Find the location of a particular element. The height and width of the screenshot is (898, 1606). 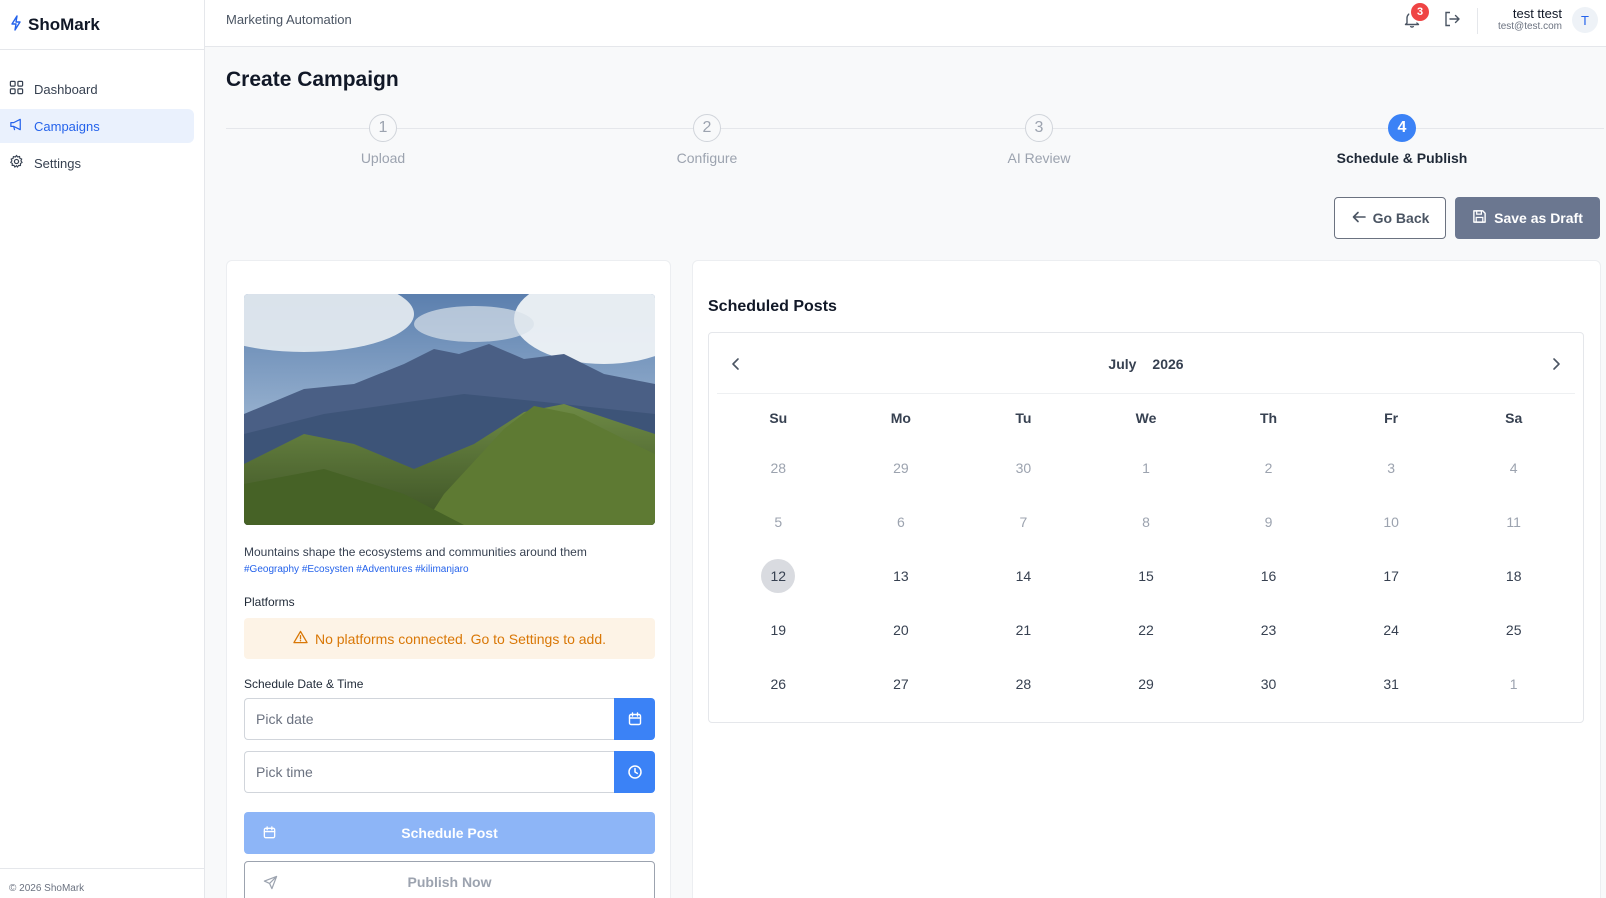

calendar-day: 2 is located at coordinates (1268, 468).